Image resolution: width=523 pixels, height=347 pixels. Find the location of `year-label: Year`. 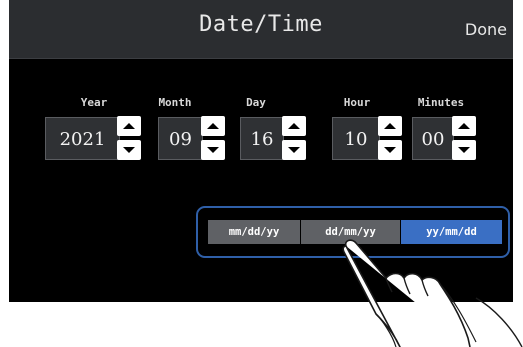

year-label: Year is located at coordinates (94, 102).